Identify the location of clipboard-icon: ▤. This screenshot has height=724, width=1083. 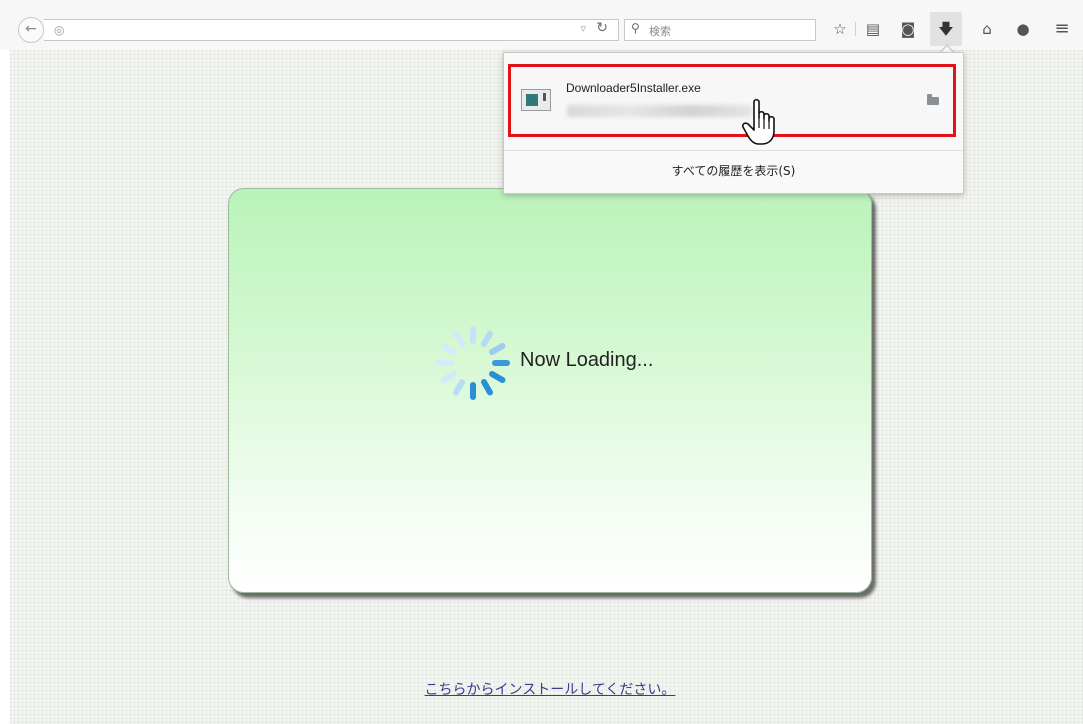
(873, 29).